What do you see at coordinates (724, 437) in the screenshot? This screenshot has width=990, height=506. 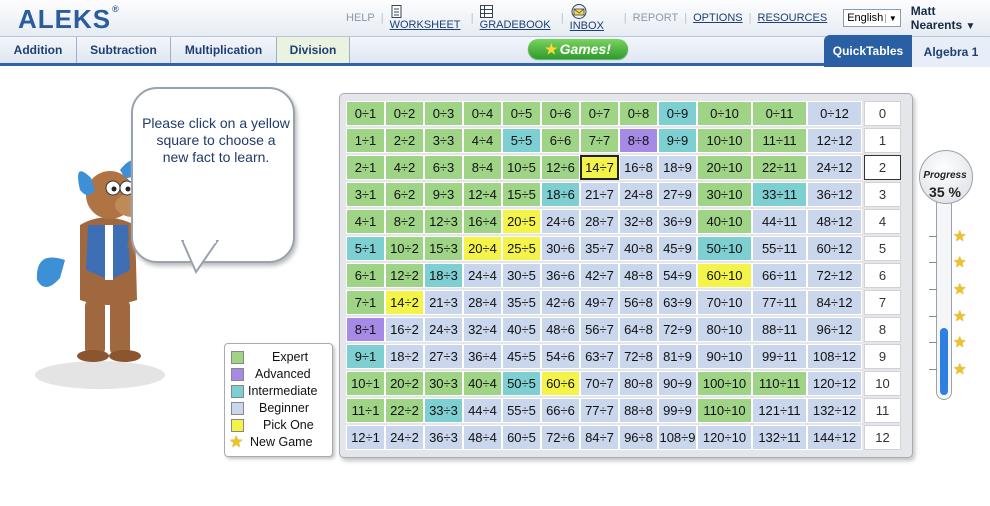 I see `fact-cell: 120÷10` at bounding box center [724, 437].